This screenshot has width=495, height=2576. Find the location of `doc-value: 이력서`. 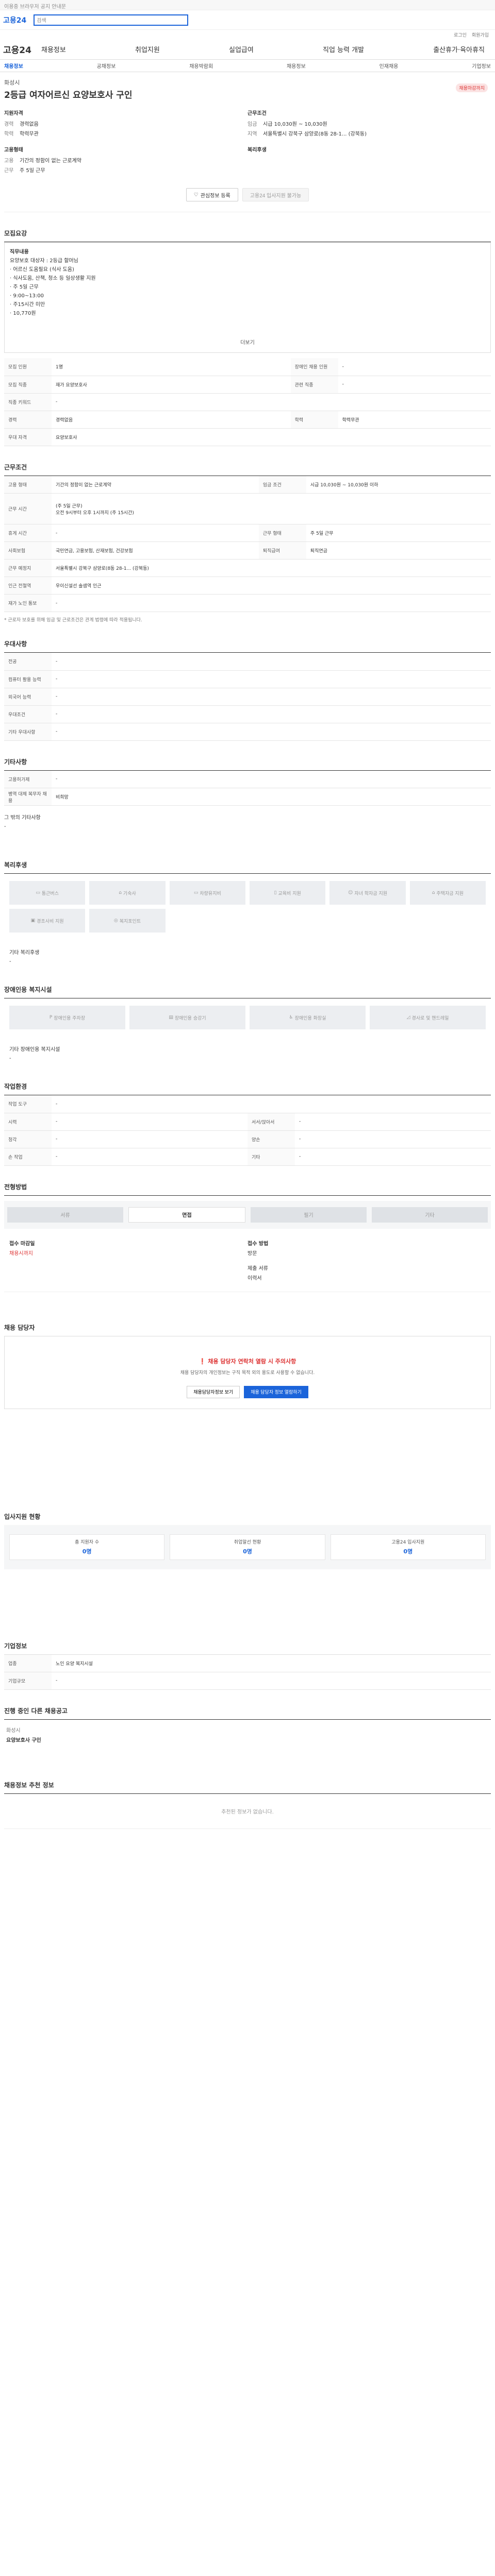

doc-value: 이력서 is located at coordinates (255, 1278).